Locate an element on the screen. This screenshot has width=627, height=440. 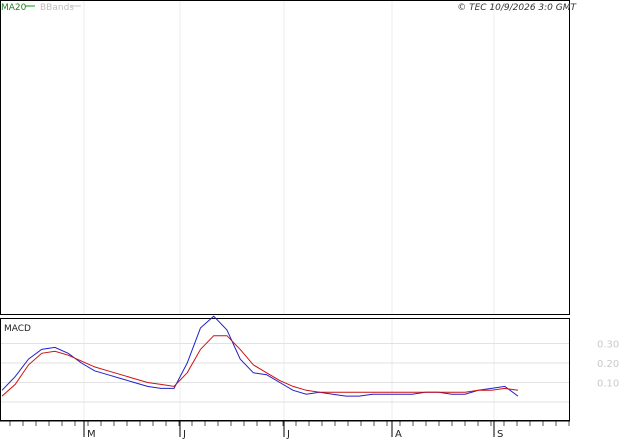
month-tick-label: S is located at coordinates (500, 434).